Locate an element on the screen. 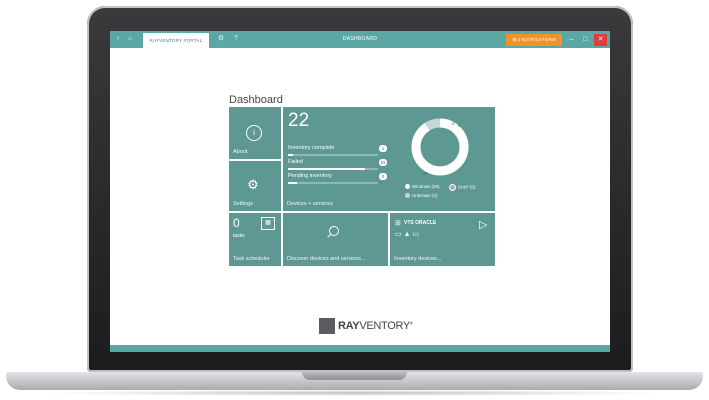 This screenshot has width=709, height=400. stat-label: Pending inventory is located at coordinates (310, 176).